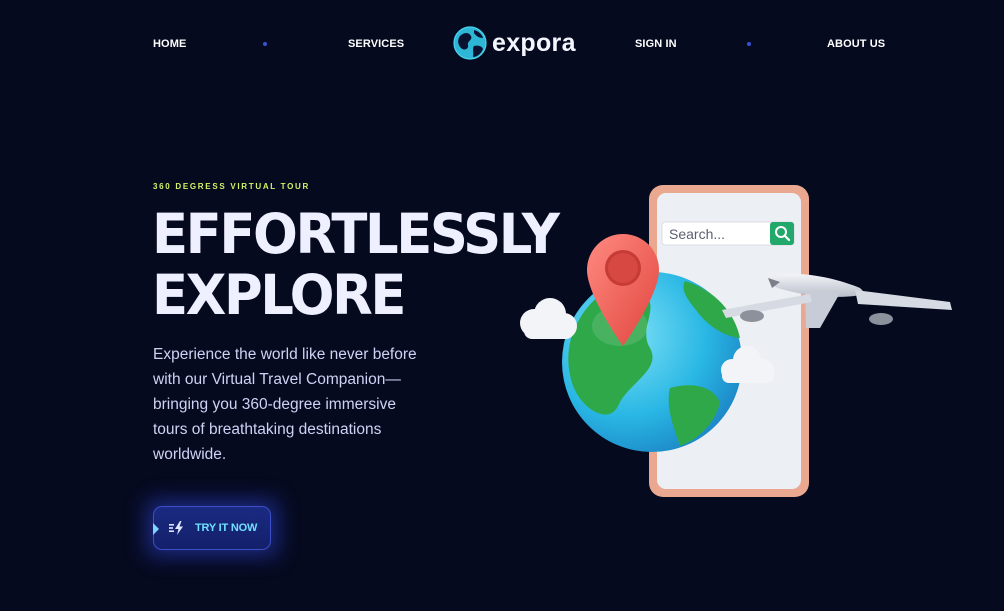  Describe the element at coordinates (356, 234) in the screenshot. I see `headline-line-1: EFFORTLESSLY` at that location.